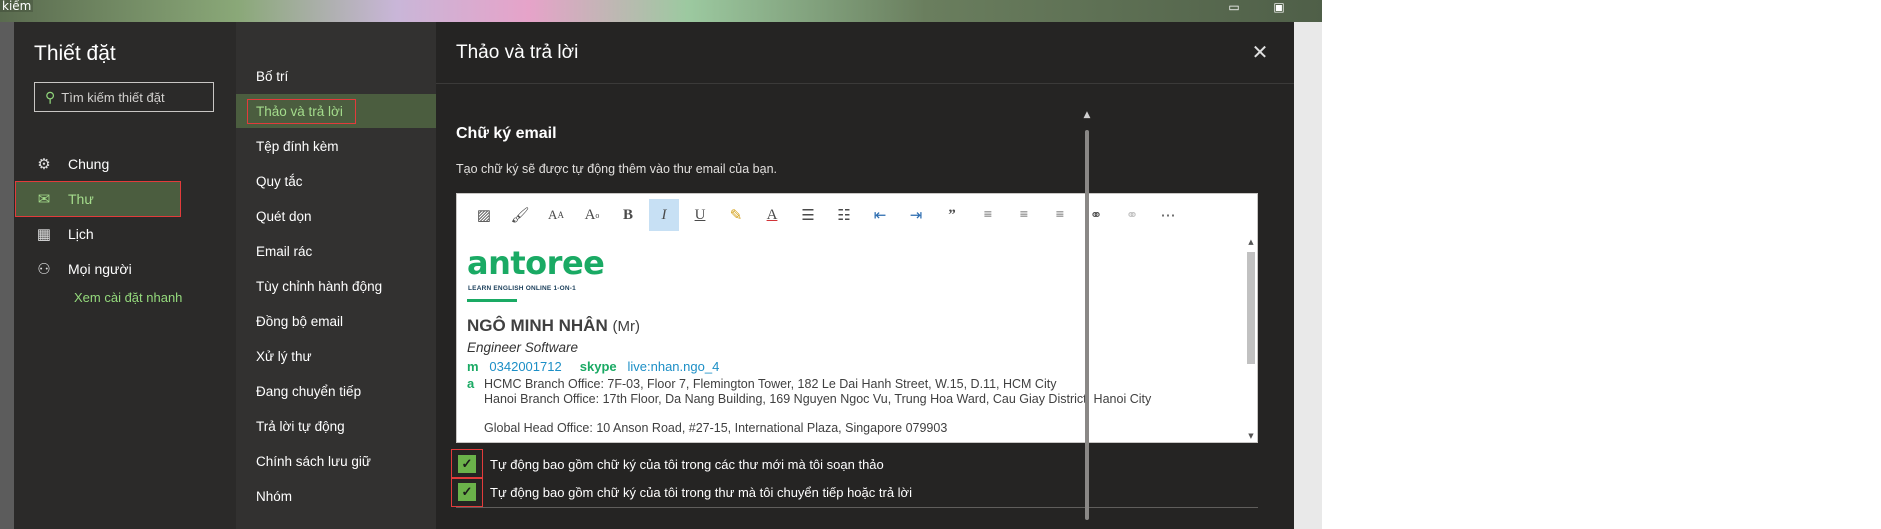 The height and width of the screenshot is (529, 1881). What do you see at coordinates (1308, 275) in the screenshot?
I see `background-right-strip` at bounding box center [1308, 275].